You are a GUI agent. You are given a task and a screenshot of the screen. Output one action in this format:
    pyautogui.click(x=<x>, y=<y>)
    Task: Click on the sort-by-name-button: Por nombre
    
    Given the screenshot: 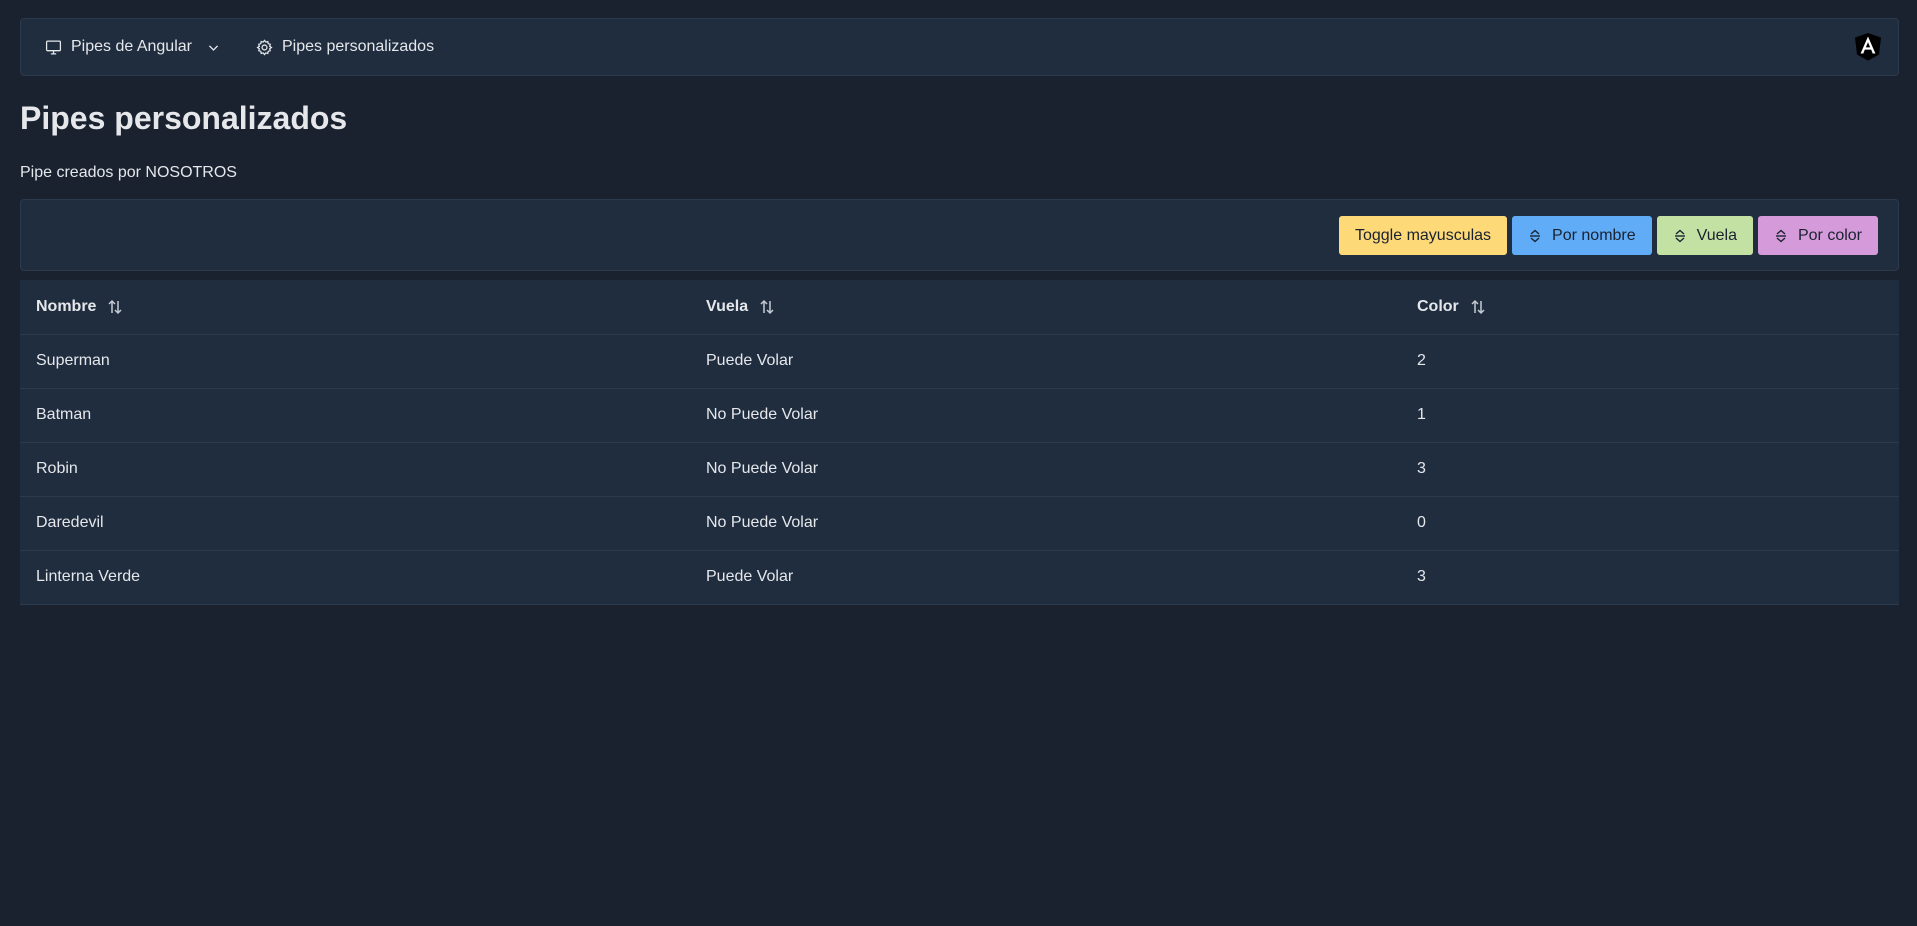 What is the action you would take?
    pyautogui.click(x=1582, y=235)
    